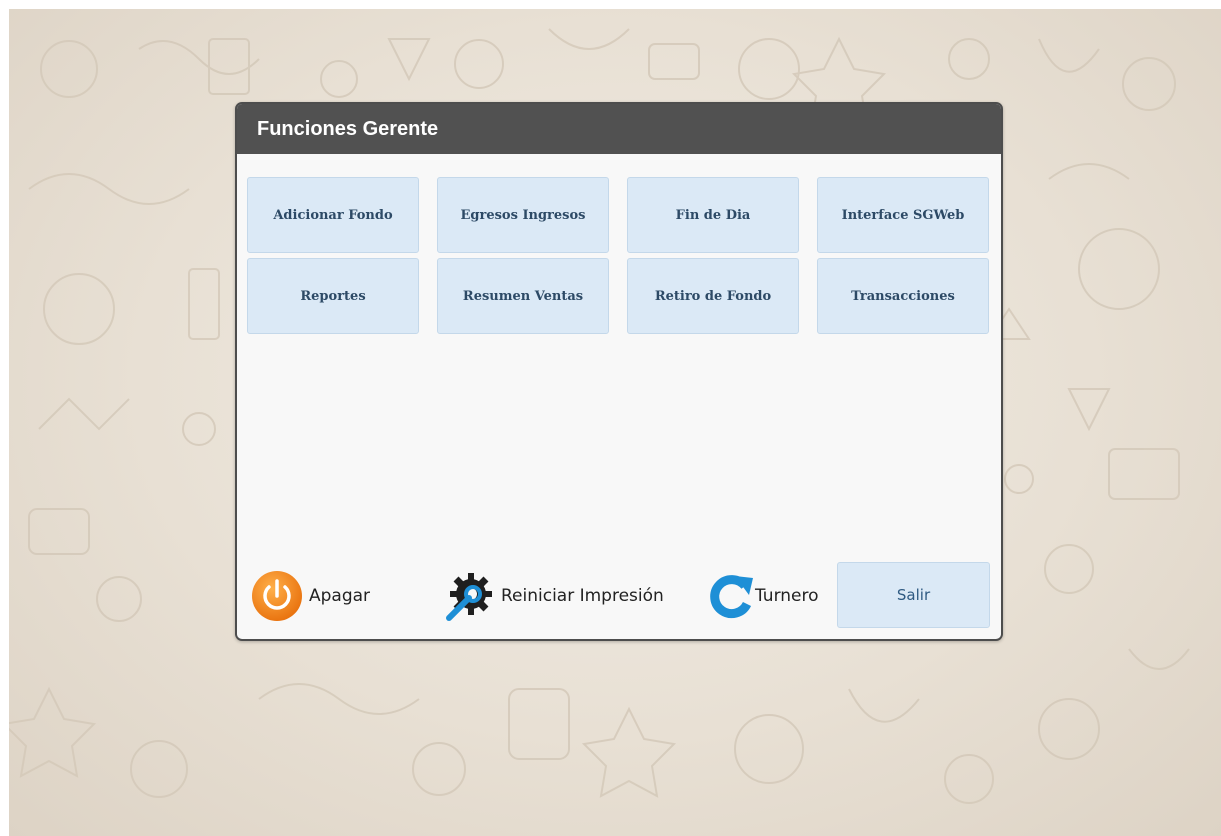 The width and height of the screenshot is (1221, 836). Describe the element at coordinates (333, 215) in the screenshot. I see `adicionar-fondo-button: Adicionar Fondo` at that location.